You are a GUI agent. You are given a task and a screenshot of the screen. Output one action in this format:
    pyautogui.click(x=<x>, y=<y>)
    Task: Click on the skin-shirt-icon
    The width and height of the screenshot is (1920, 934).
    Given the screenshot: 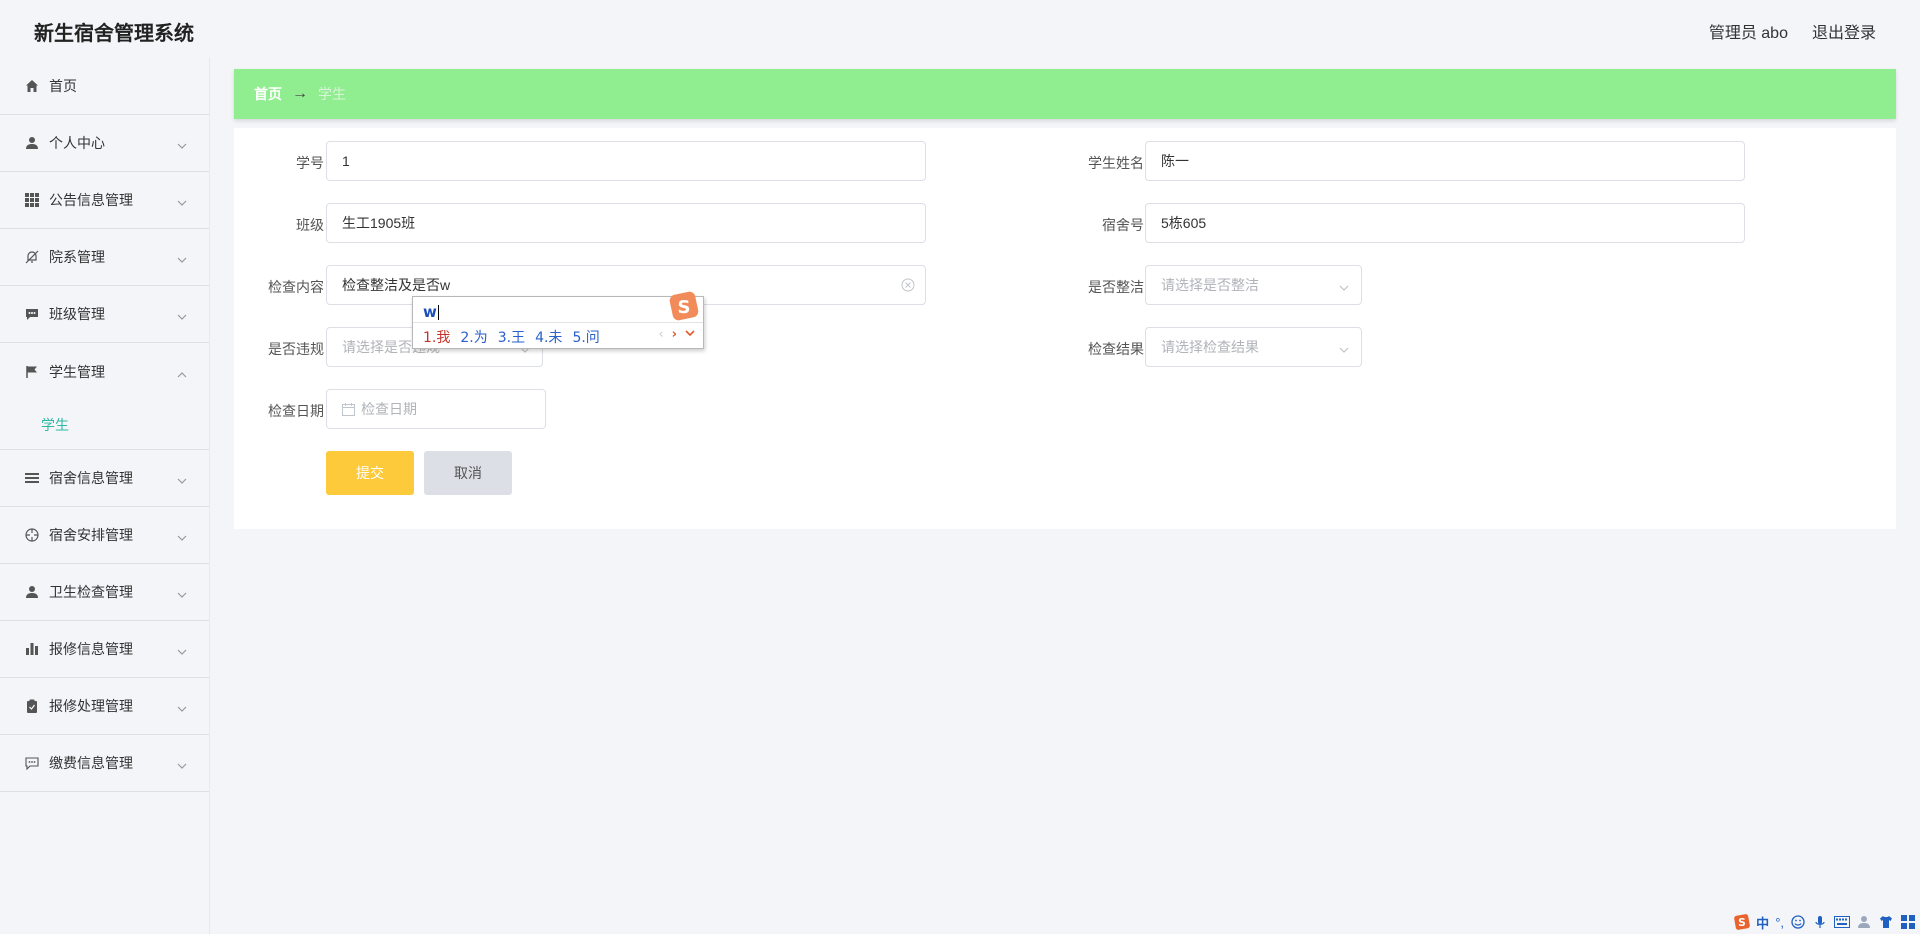 What is the action you would take?
    pyautogui.click(x=1886, y=922)
    